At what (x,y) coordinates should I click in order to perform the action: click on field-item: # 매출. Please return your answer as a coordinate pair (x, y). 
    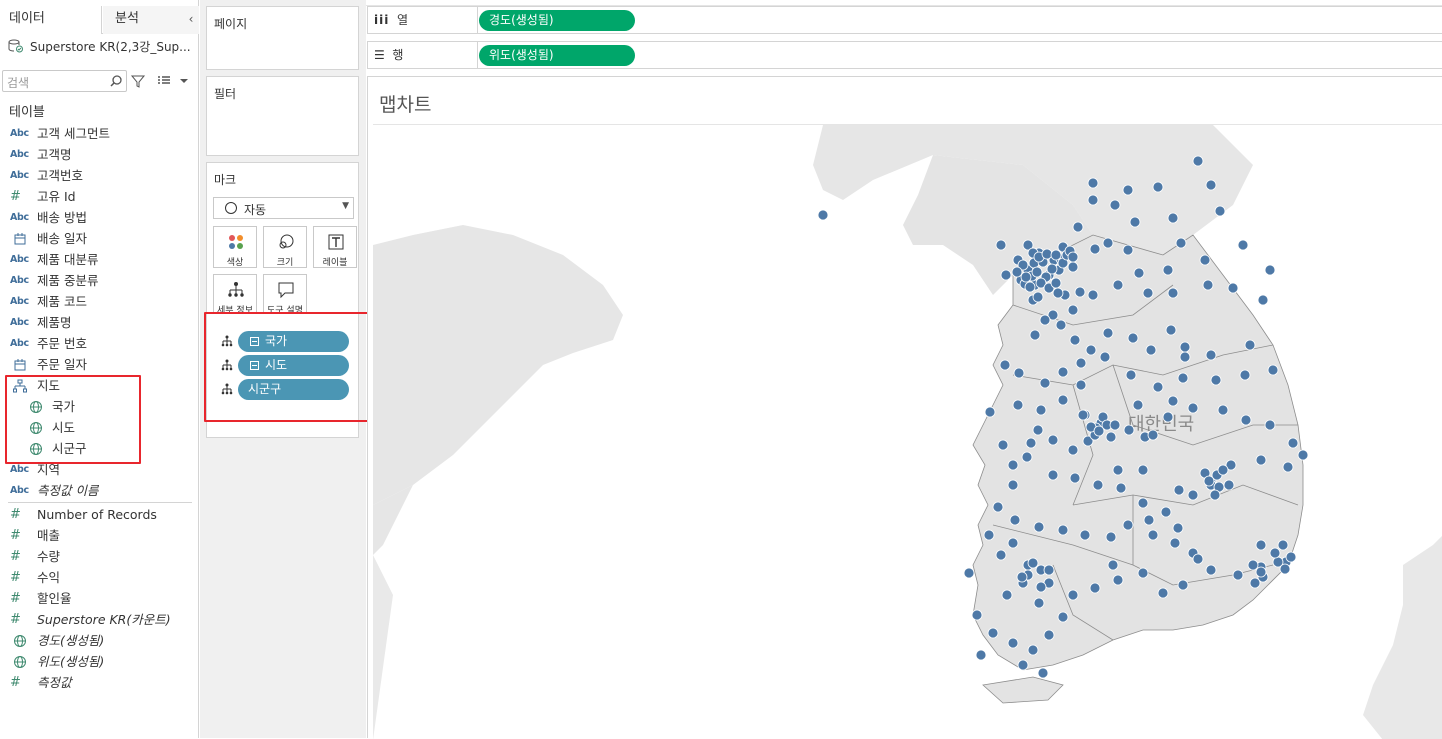
    Looking at the image, I should click on (99, 535).